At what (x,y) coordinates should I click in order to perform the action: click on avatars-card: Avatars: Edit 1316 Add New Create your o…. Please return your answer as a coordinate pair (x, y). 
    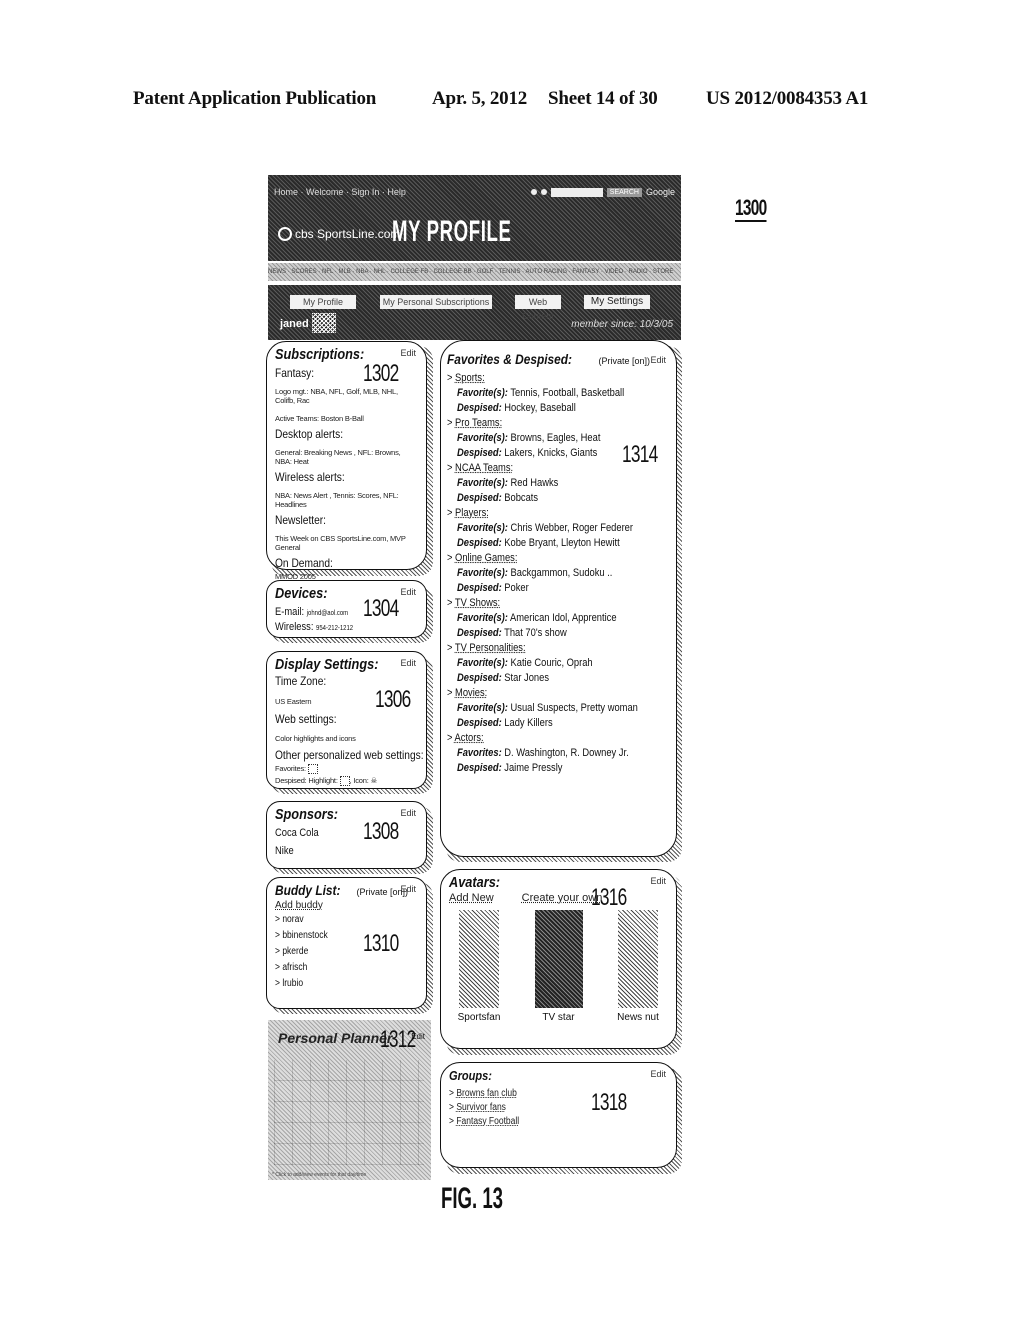
    Looking at the image, I should click on (558, 959).